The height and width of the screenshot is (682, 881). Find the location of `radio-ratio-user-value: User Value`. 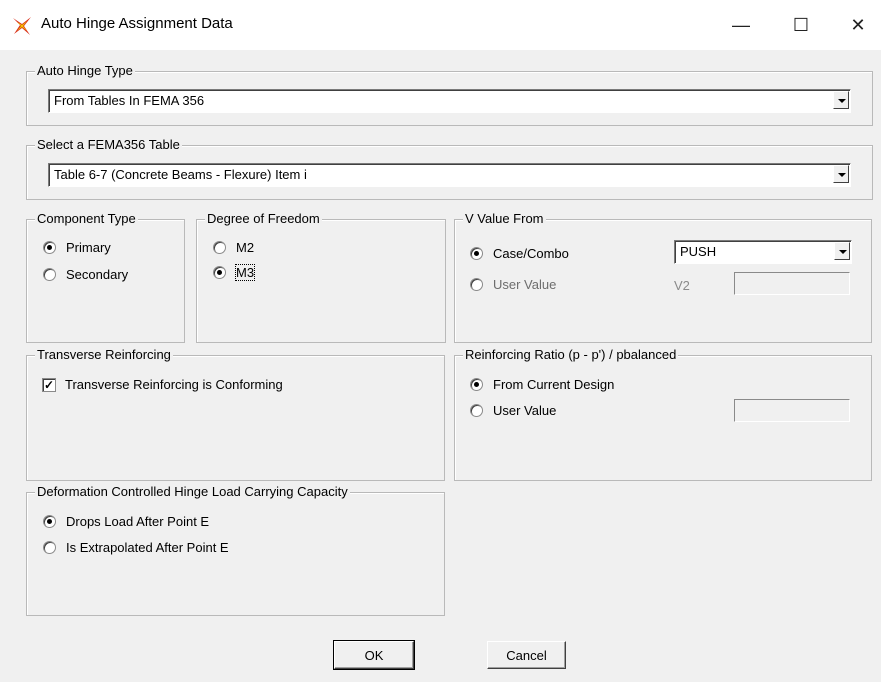

radio-ratio-user-value: User Value is located at coordinates (513, 410).